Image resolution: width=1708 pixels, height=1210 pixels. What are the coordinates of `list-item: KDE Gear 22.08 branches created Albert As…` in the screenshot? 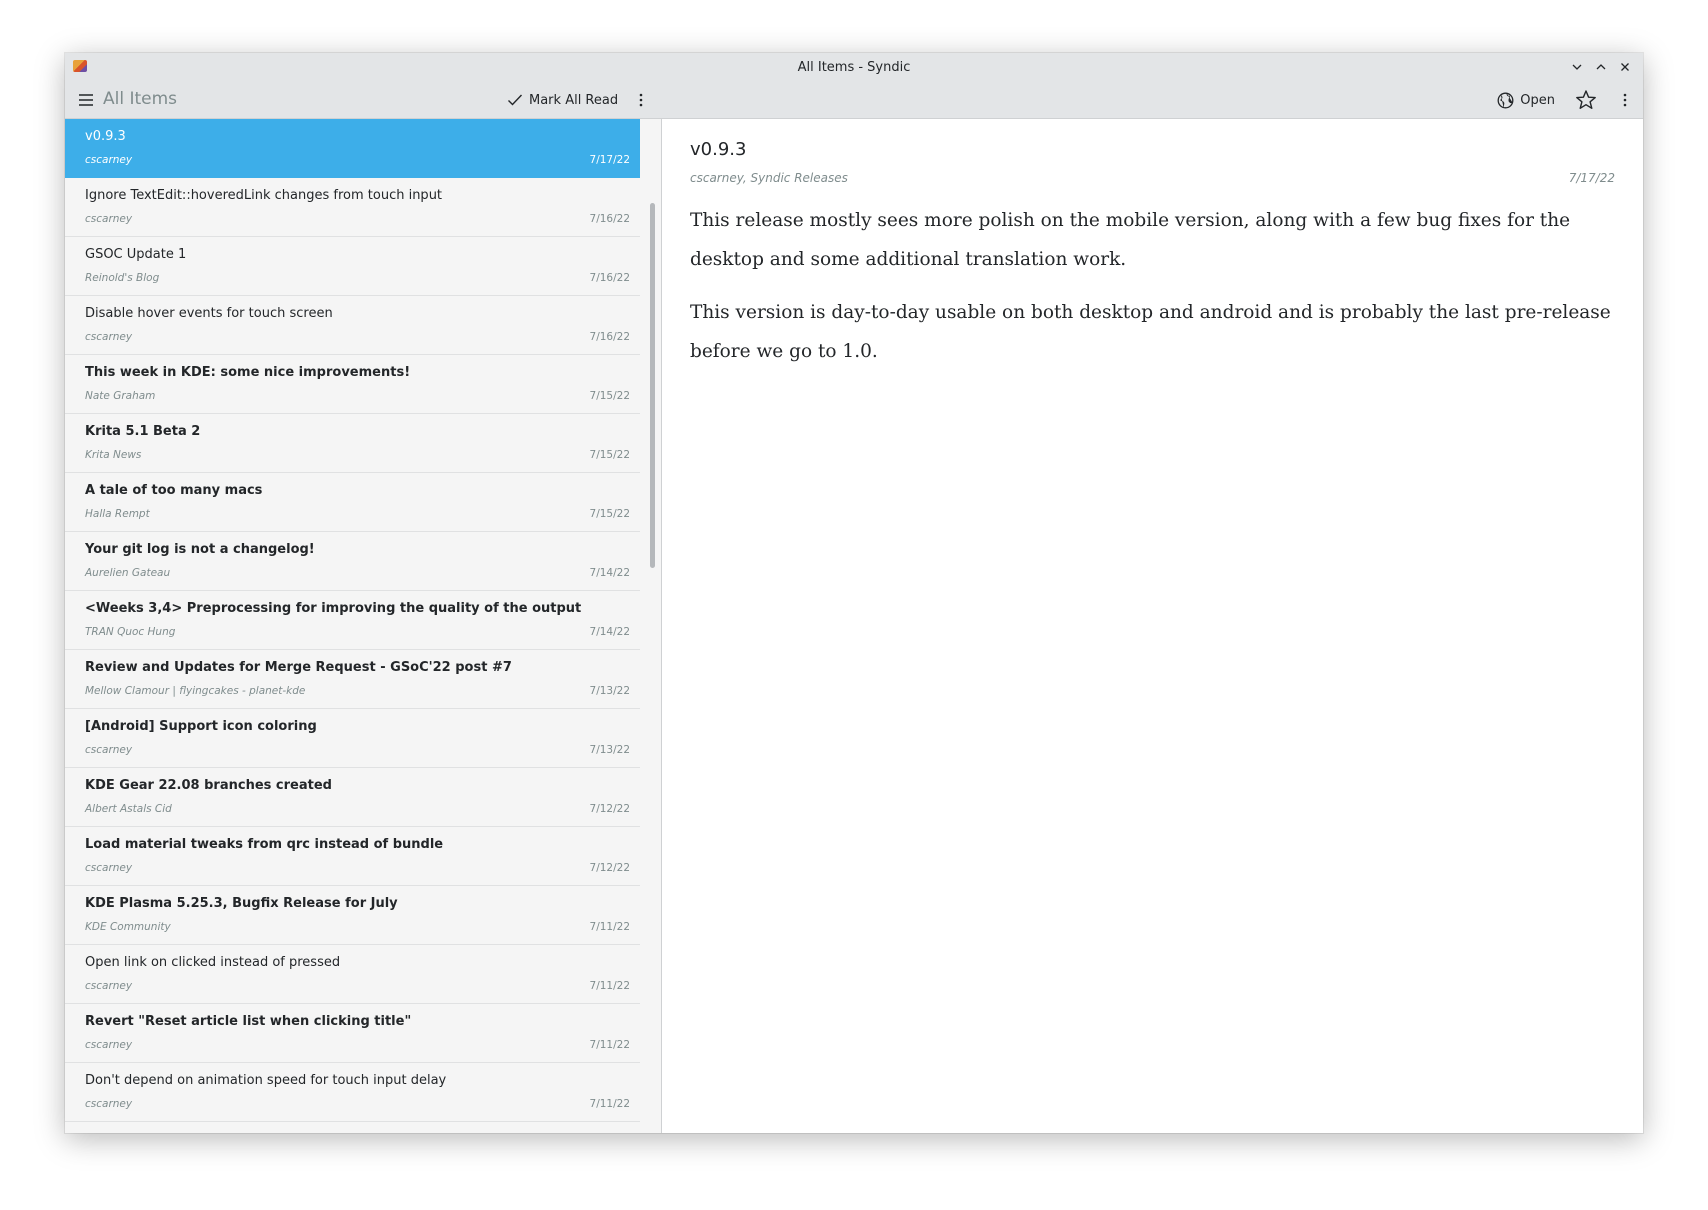 It's located at (352, 797).